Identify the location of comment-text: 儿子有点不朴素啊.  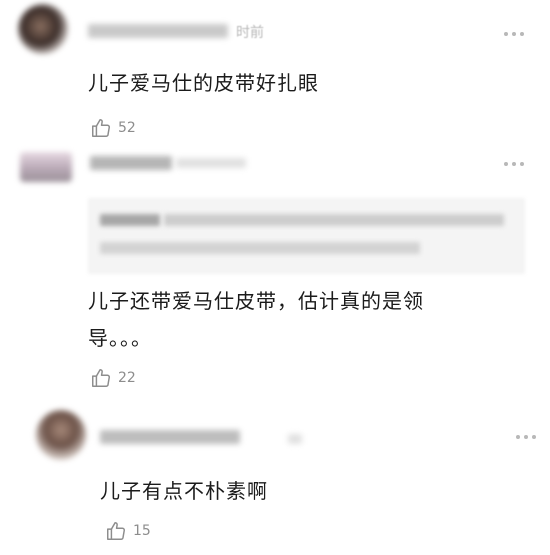
(184, 491).